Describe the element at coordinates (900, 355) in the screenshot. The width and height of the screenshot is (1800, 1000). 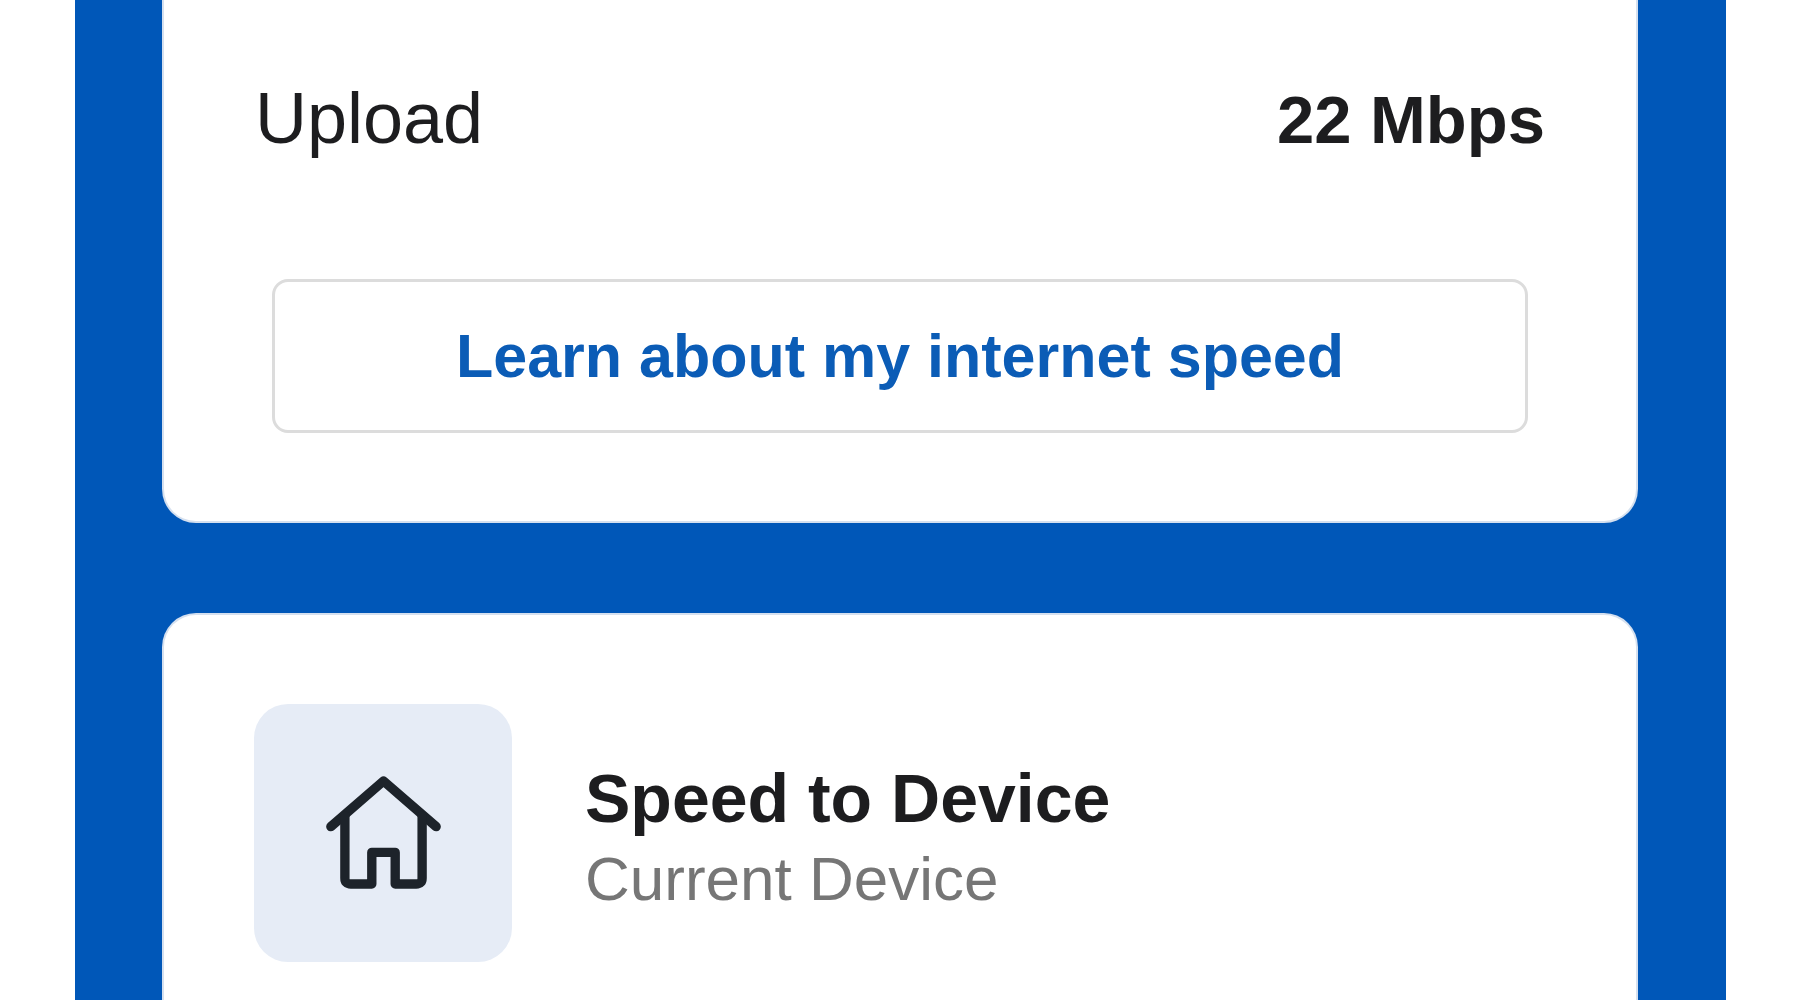
I see `learn-speed-button: Learn about my internet speed` at that location.